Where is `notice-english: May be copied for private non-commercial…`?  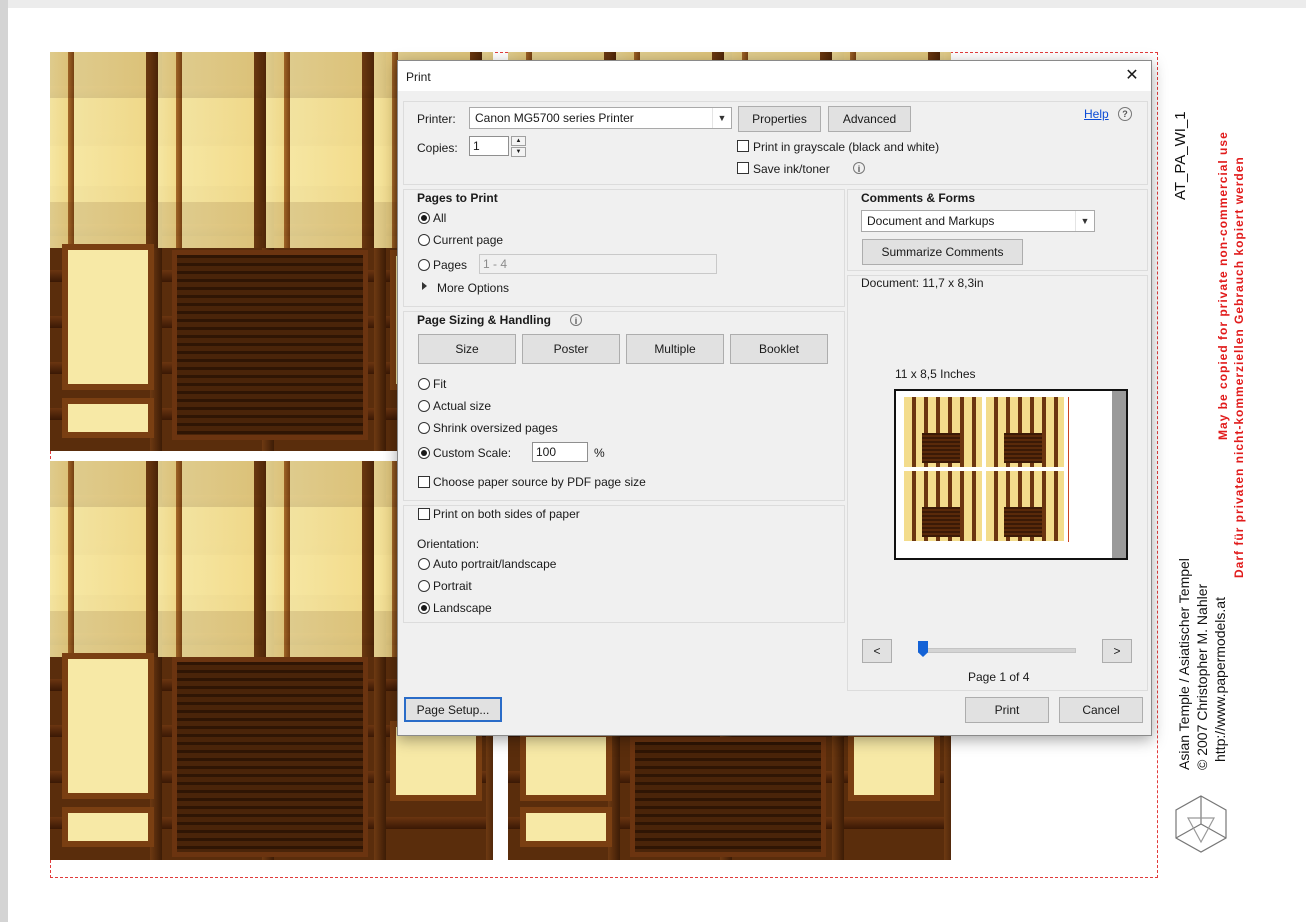 notice-english: May be copied for private non-commercial… is located at coordinates (1223, 285).